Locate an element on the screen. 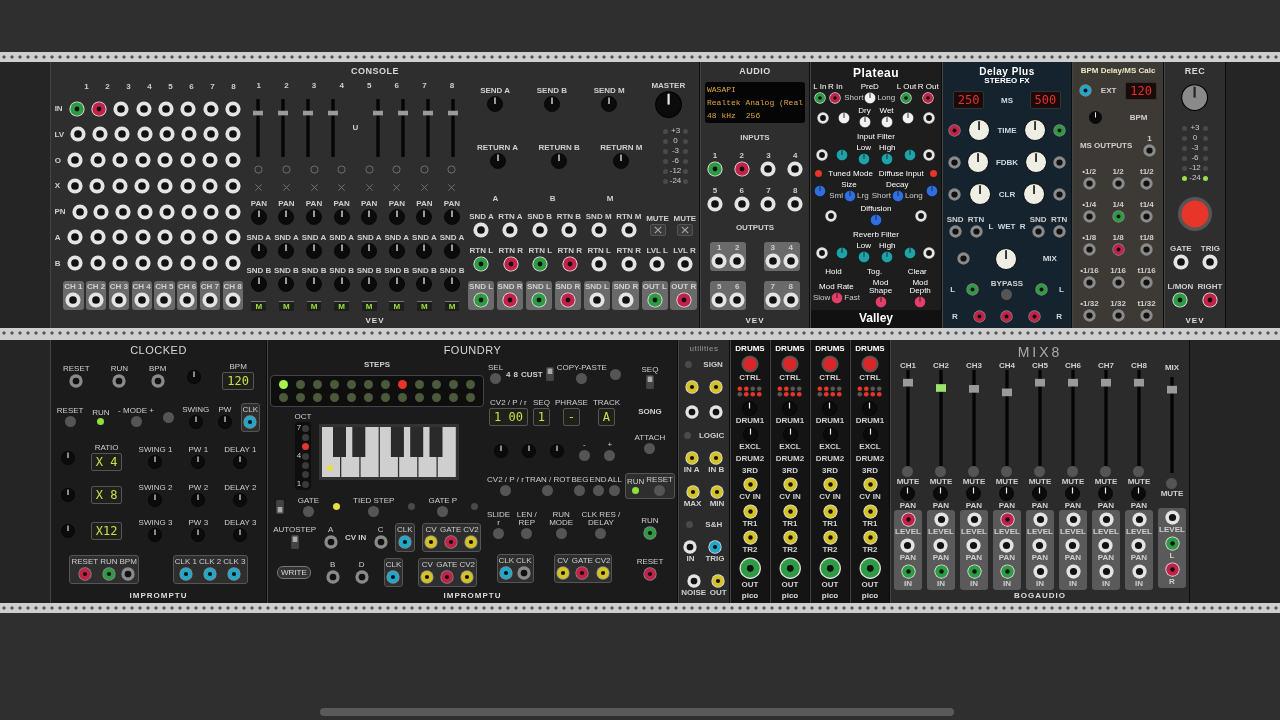 Image resolution: width=1280 pixels, height=720 pixels. pad-button is located at coordinates (790, 364).